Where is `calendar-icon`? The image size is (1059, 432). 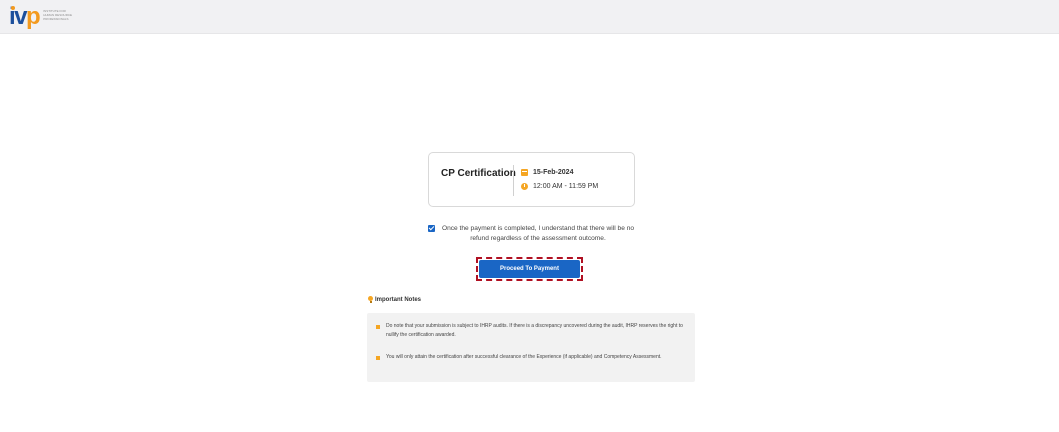
calendar-icon is located at coordinates (524, 172).